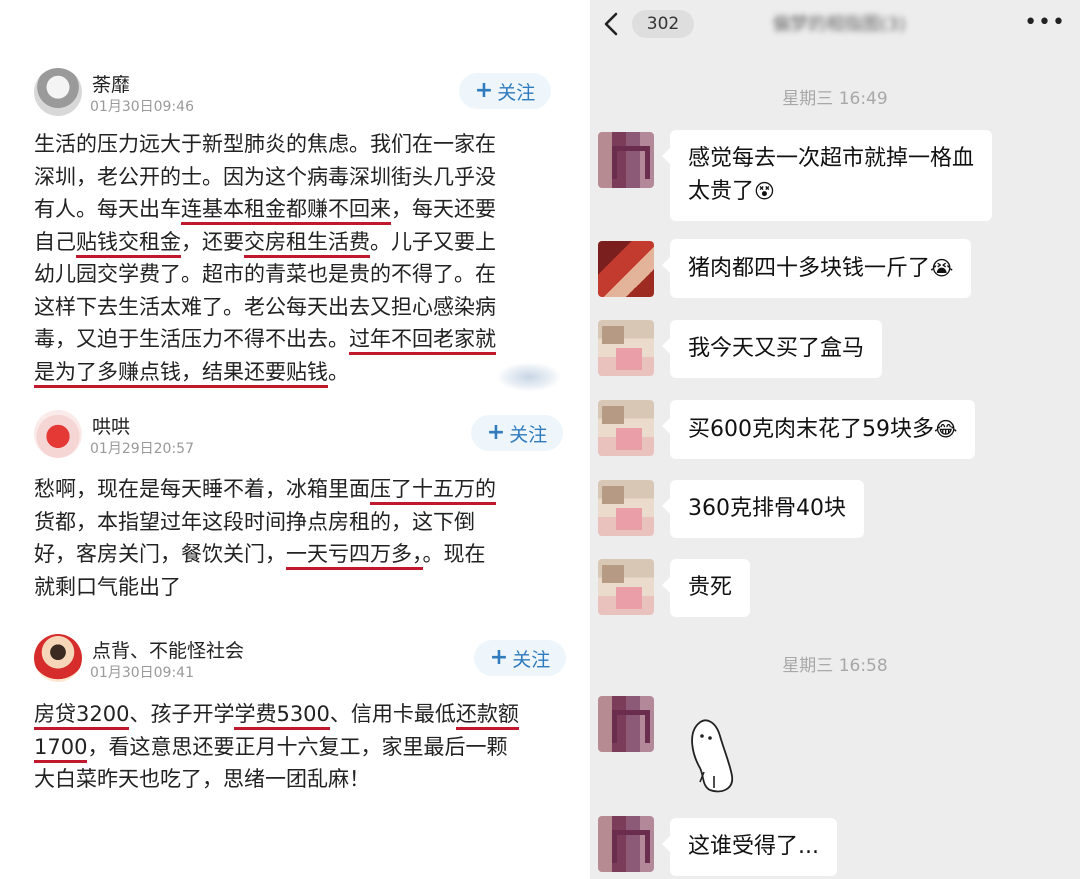  I want to click on comment-line: 愁啊，现在是每天睡不着，冰箱里面压了十五万的, so click(265, 489).